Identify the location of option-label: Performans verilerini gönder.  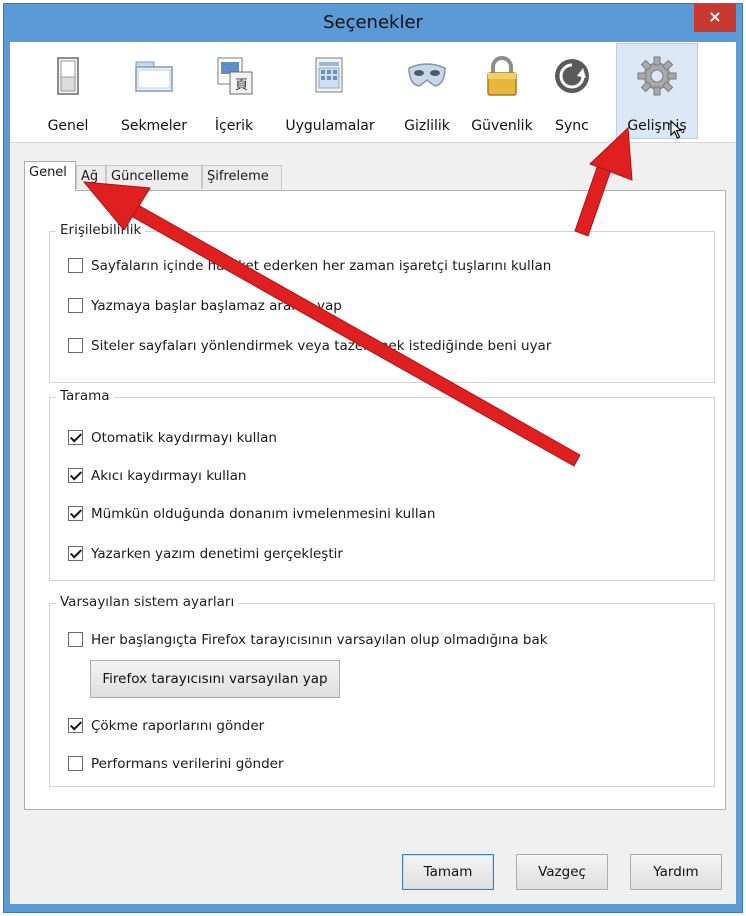
(187, 764).